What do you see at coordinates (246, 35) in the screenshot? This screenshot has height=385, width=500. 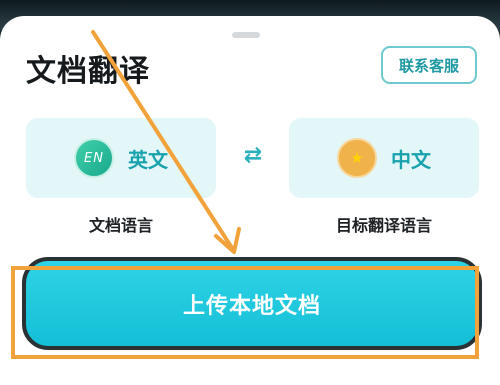 I see `sheet-drag-handle` at bounding box center [246, 35].